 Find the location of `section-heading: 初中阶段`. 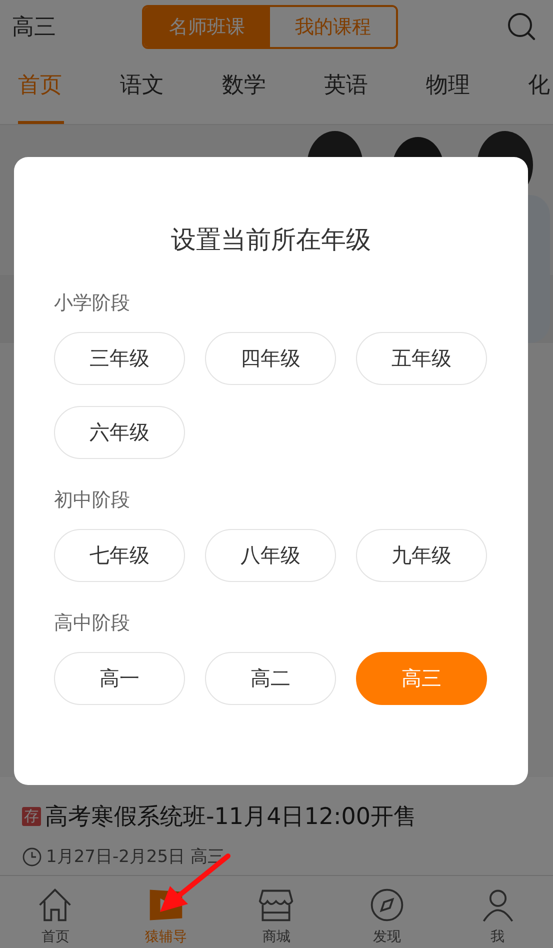

section-heading: 初中阶段 is located at coordinates (92, 500).